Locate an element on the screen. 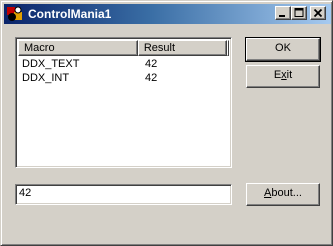 The height and width of the screenshot is (246, 333). exit-button-label: Exit is located at coordinates (283, 75).